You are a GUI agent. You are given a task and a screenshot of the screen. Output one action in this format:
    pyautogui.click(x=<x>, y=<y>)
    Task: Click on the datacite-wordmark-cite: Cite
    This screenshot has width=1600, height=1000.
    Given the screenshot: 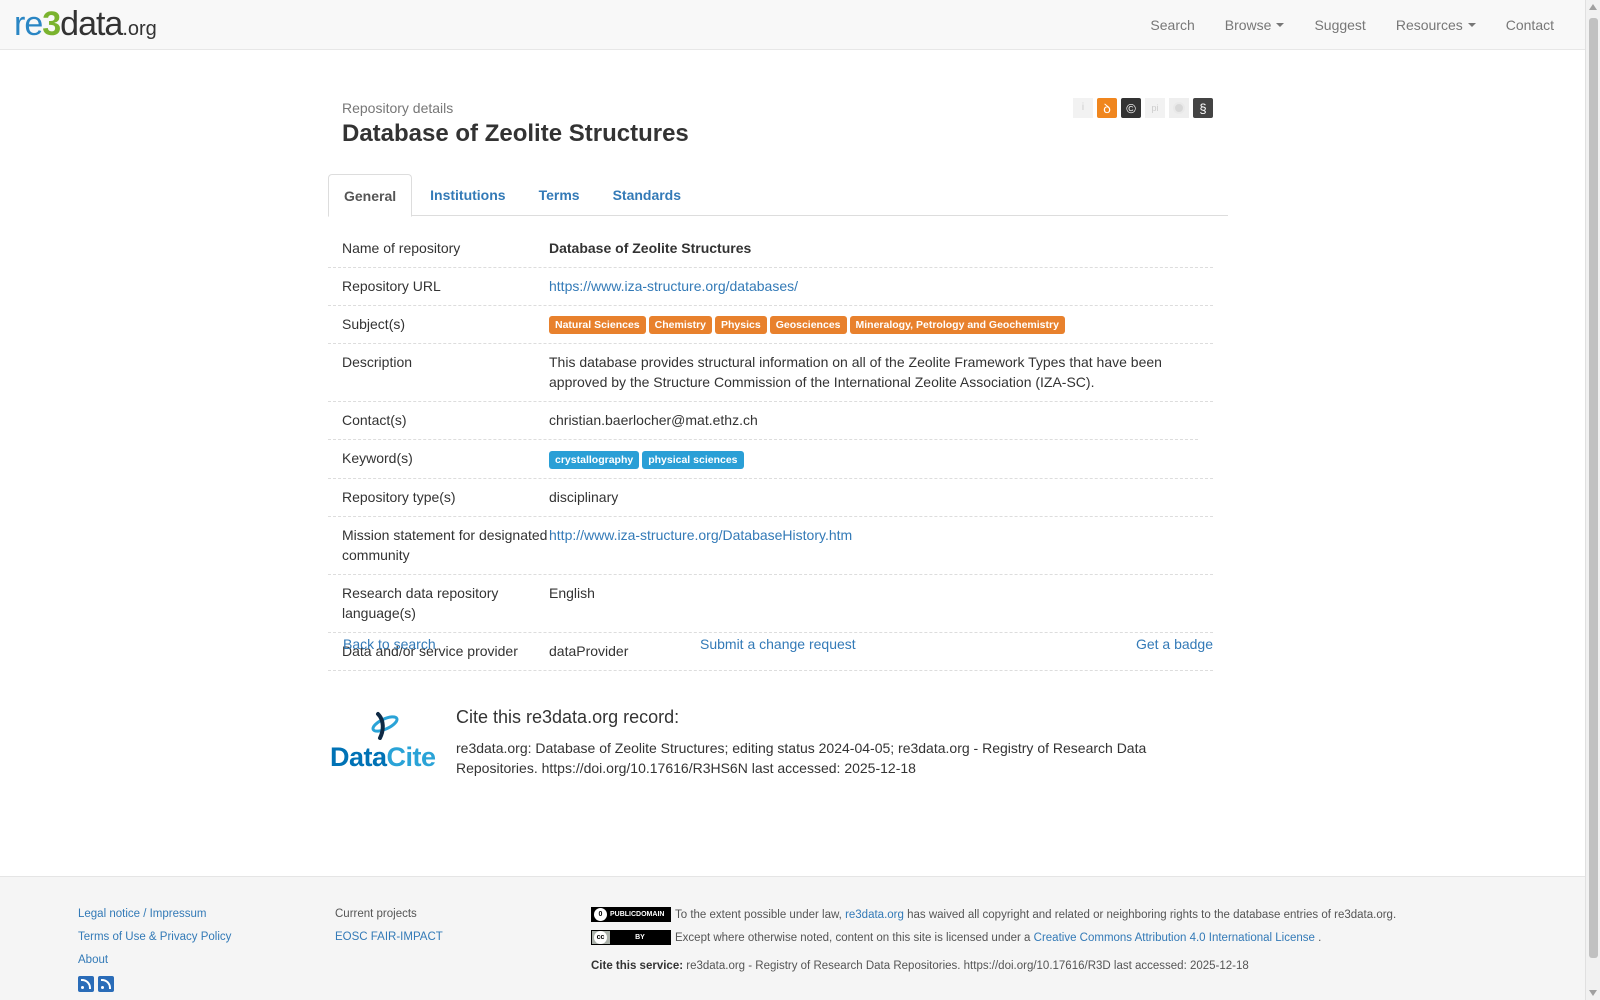 What is the action you would take?
    pyautogui.click(x=411, y=757)
    